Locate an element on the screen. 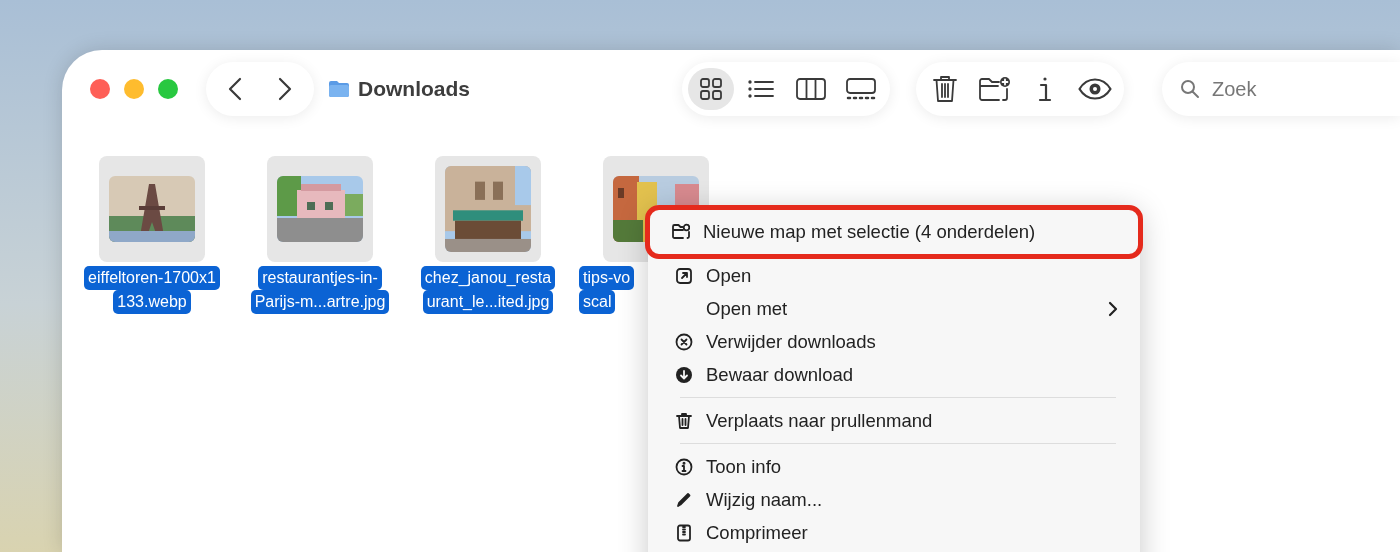 Image resolution: width=1400 pixels, height=552 pixels. download-icon is located at coordinates (684, 374).